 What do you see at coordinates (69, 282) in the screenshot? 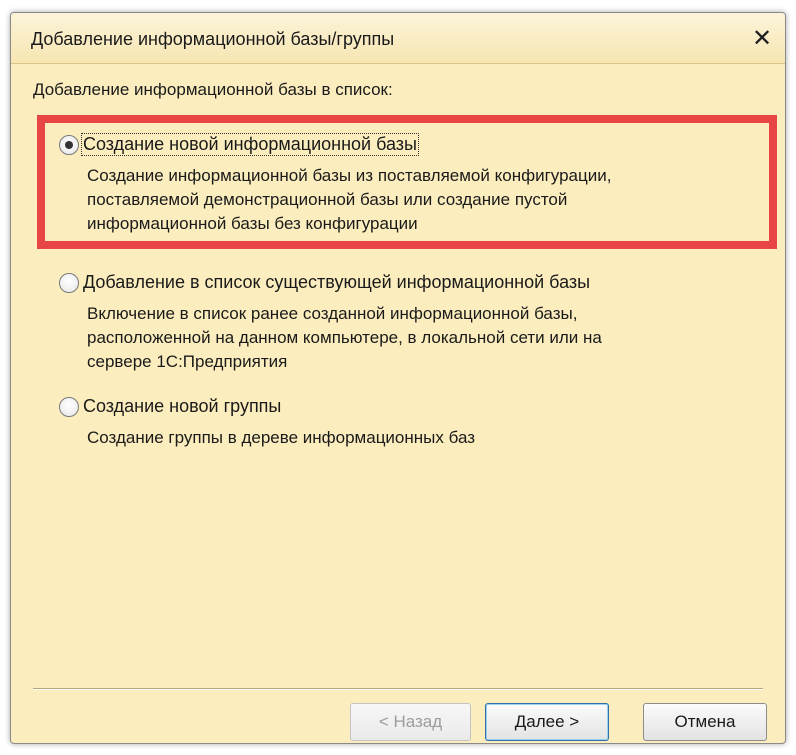
I see `radio-add-existing-infobase` at bounding box center [69, 282].